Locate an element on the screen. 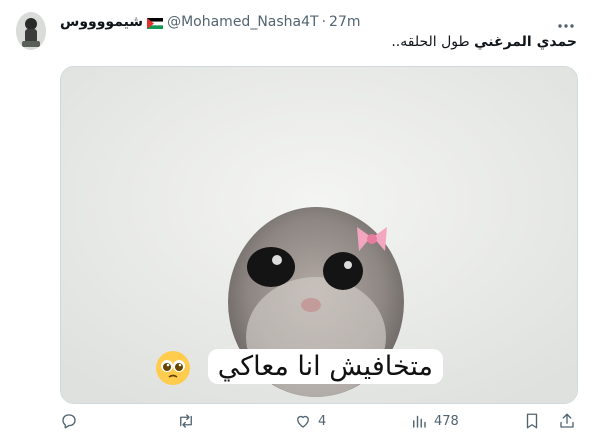 The image size is (595, 439). share-button is located at coordinates (567, 421).